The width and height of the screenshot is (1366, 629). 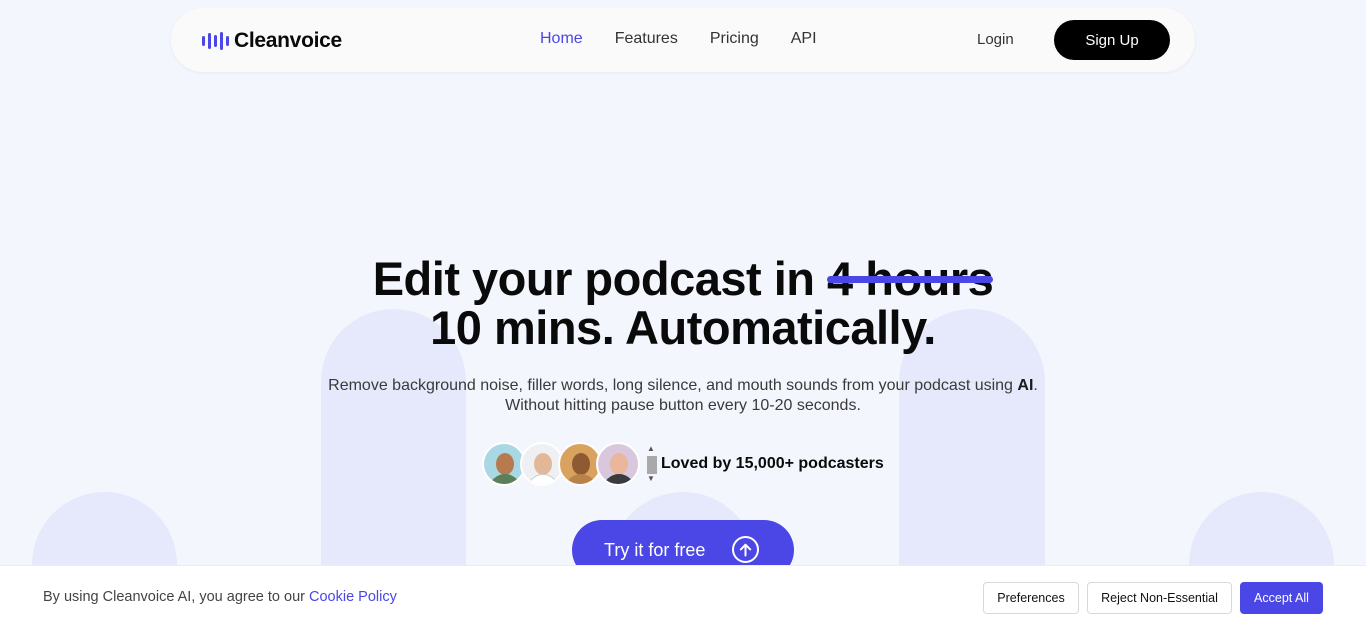 What do you see at coordinates (772, 463) in the screenshot?
I see `social-proof-text: Loved by 15,000+ podcasters` at bounding box center [772, 463].